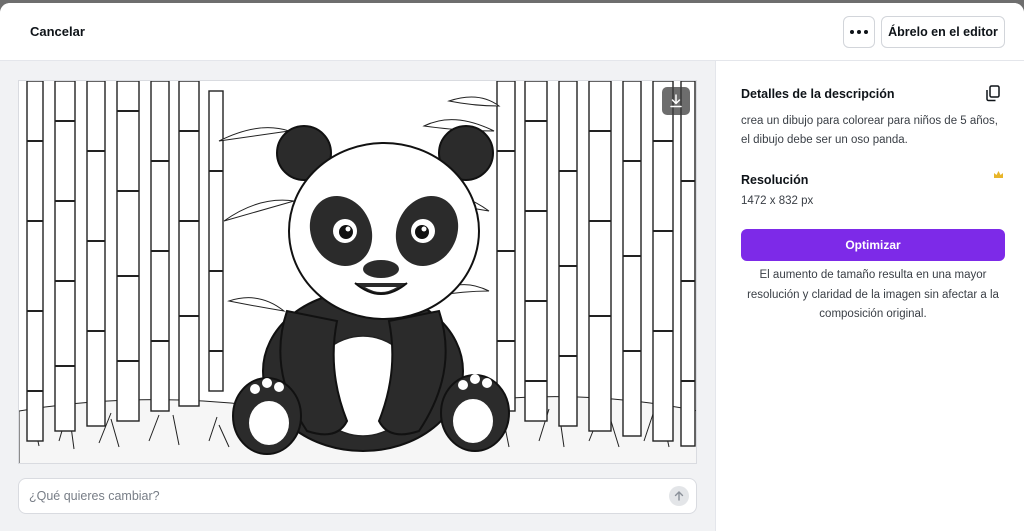  I want to click on more-options-button, so click(859, 32).